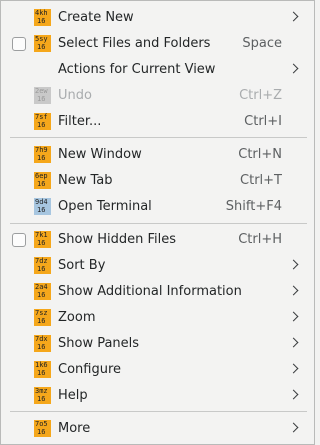  I want to click on select-files-checkbox, so click(19, 44).